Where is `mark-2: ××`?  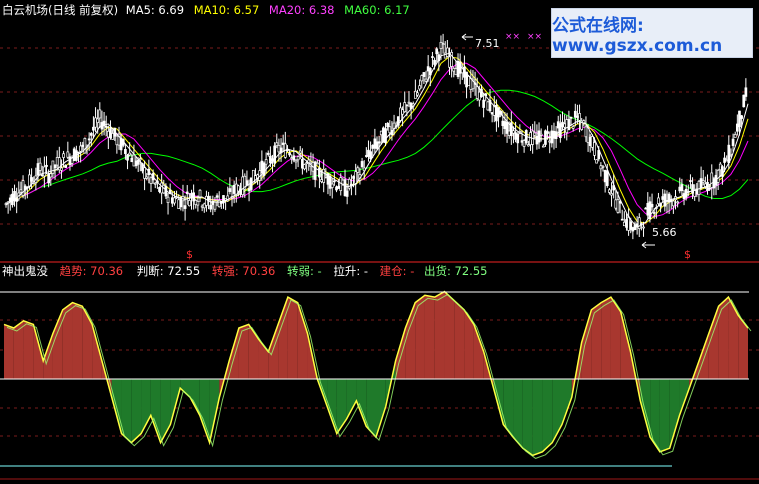 mark-2: ×× is located at coordinates (534, 37).